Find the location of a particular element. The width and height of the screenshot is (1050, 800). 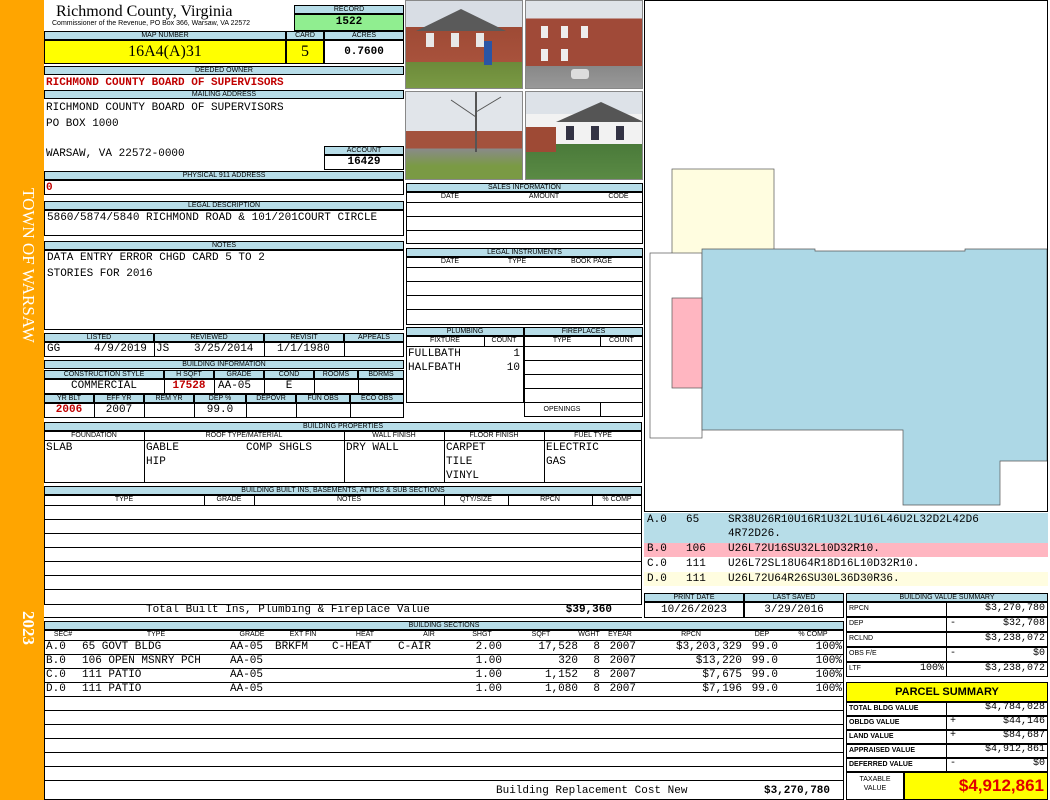

section-cell-r3-c2: AA-05 is located at coordinates (247, 689).